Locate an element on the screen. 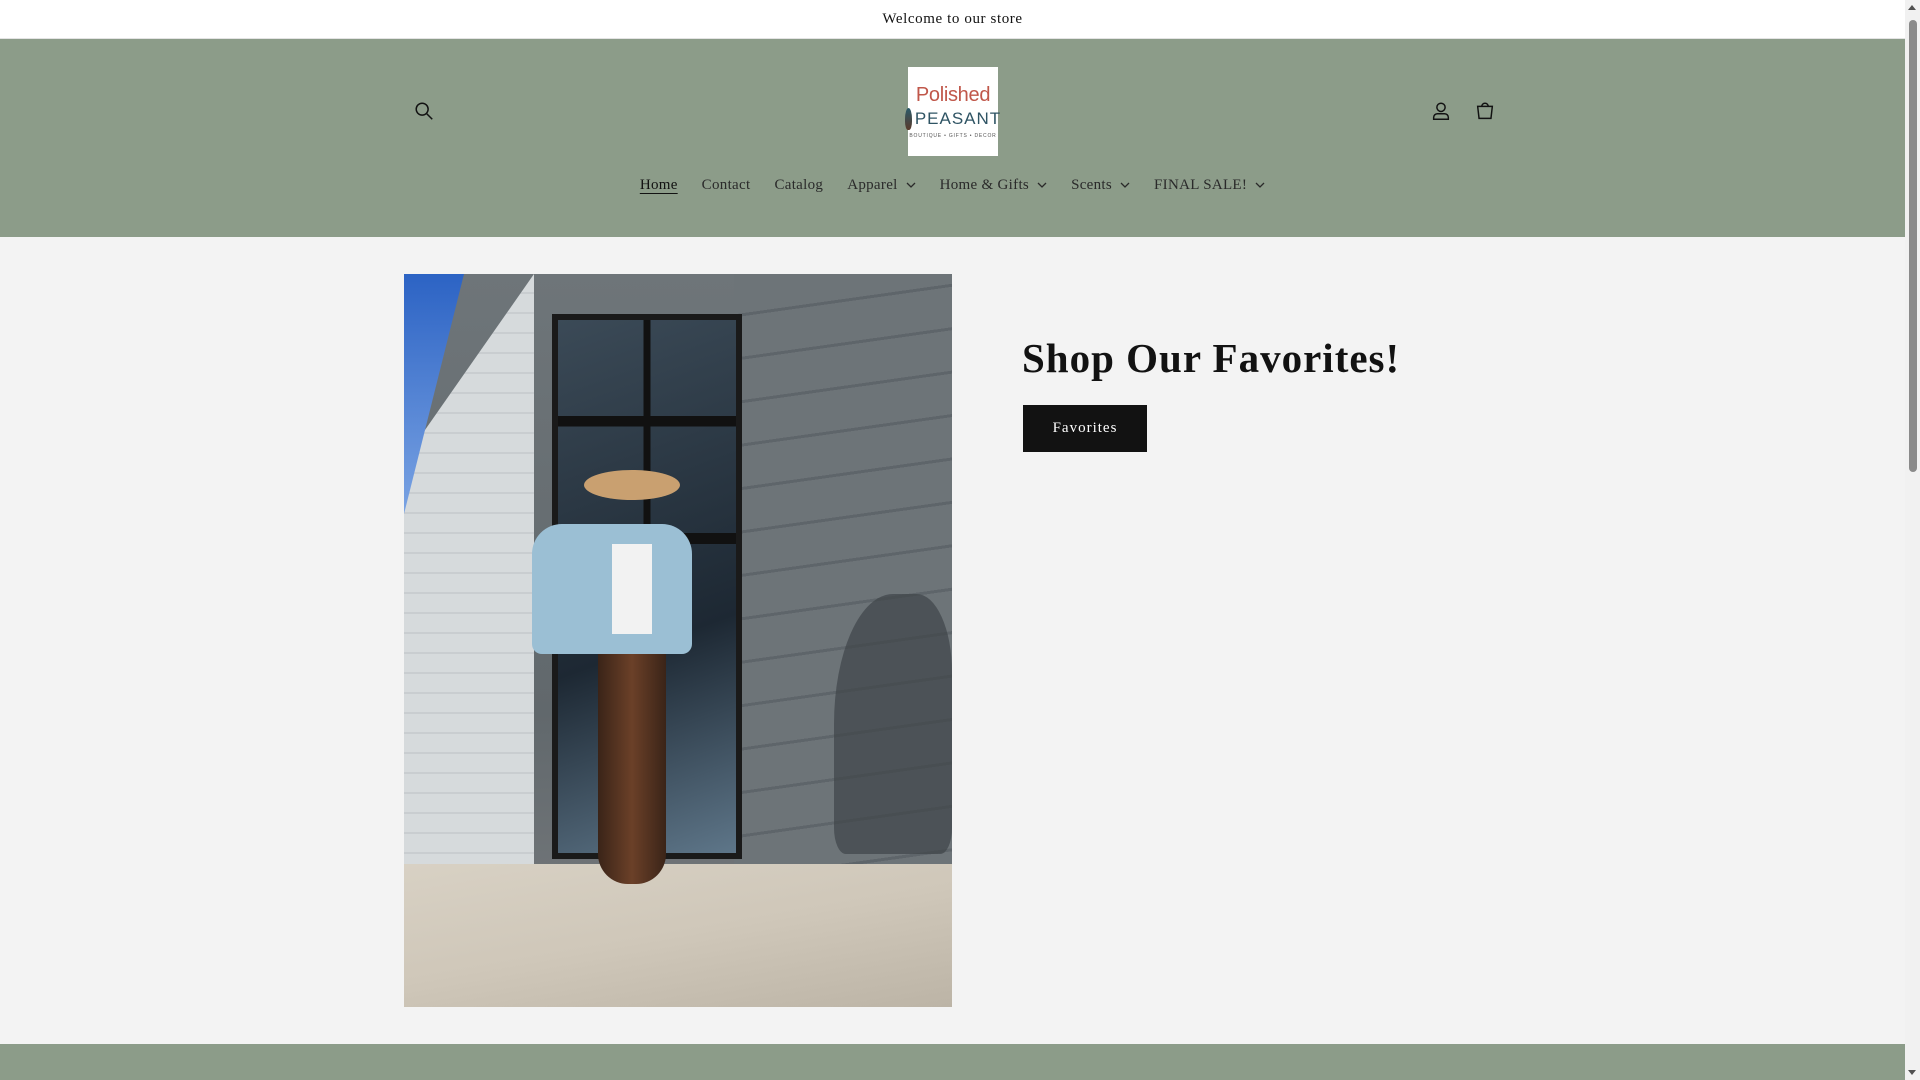 This screenshot has width=1920, height=1080. search-button is located at coordinates (424, 111).